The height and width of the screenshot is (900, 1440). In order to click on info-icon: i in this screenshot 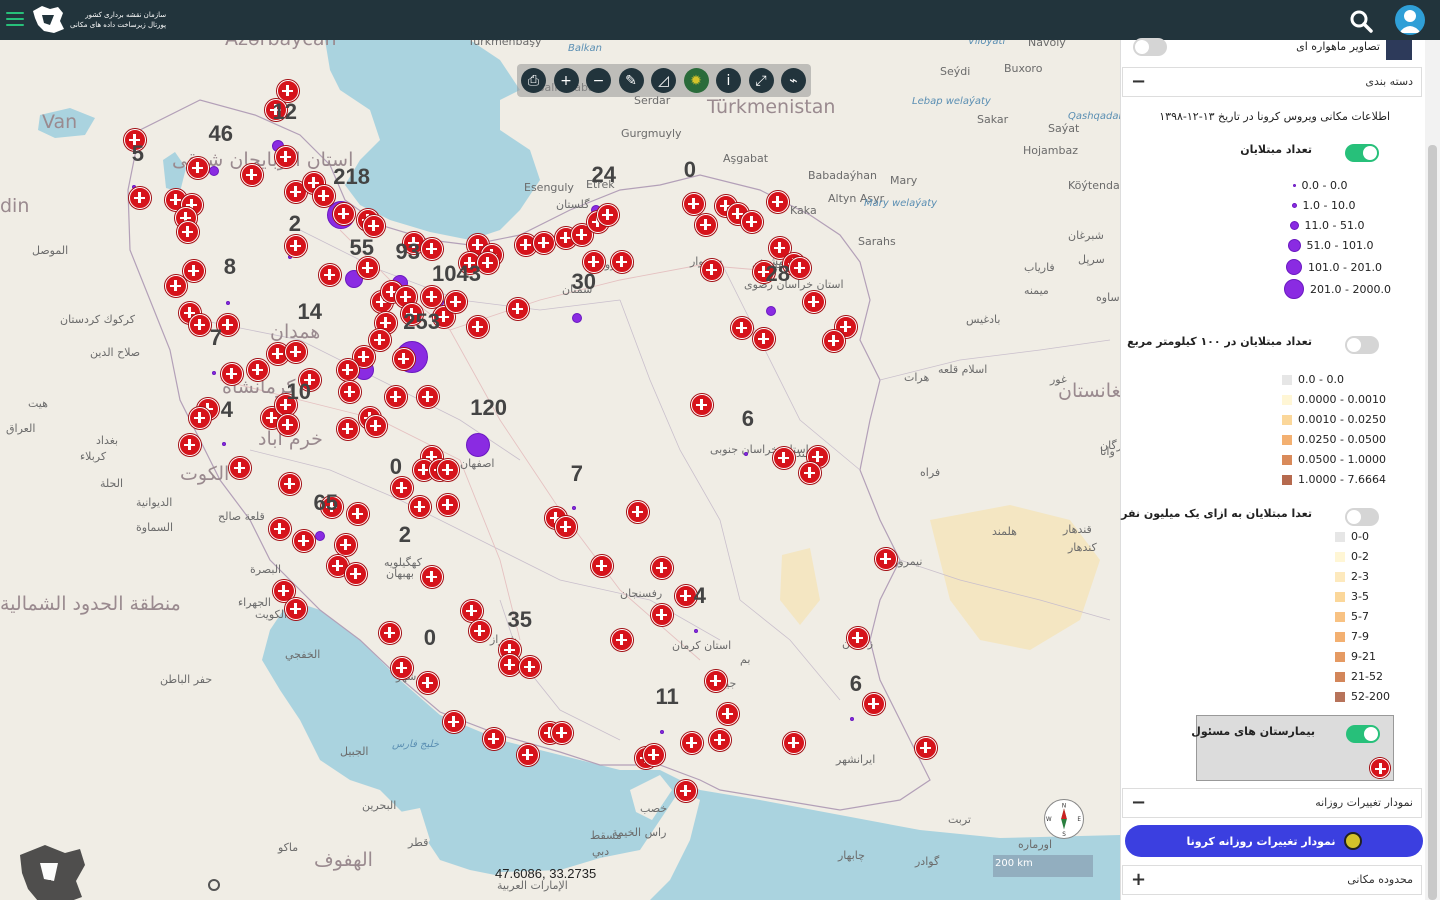, I will do `click(728, 80)`.